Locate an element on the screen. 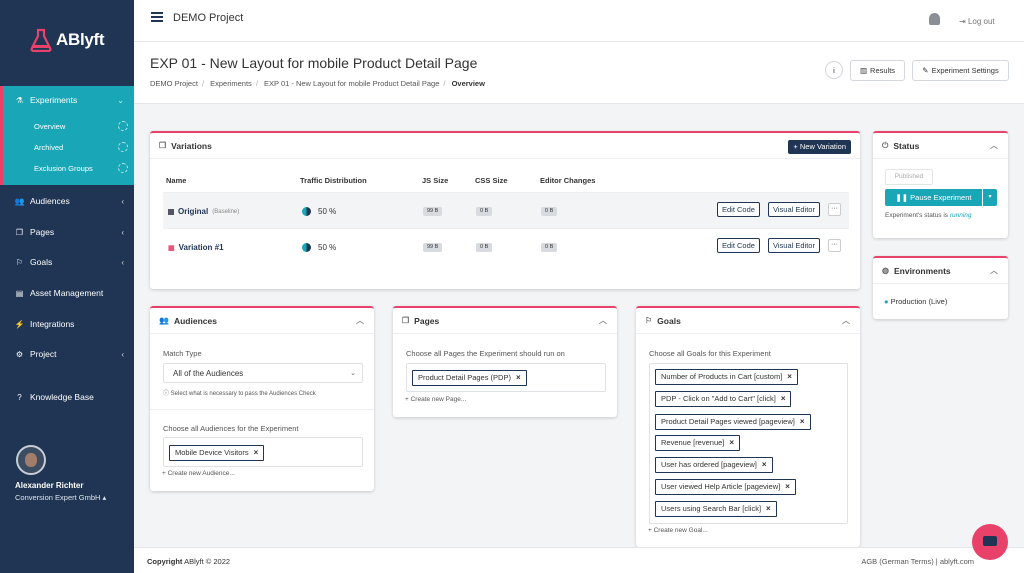  hamburger-menu-icon is located at coordinates (157, 17).